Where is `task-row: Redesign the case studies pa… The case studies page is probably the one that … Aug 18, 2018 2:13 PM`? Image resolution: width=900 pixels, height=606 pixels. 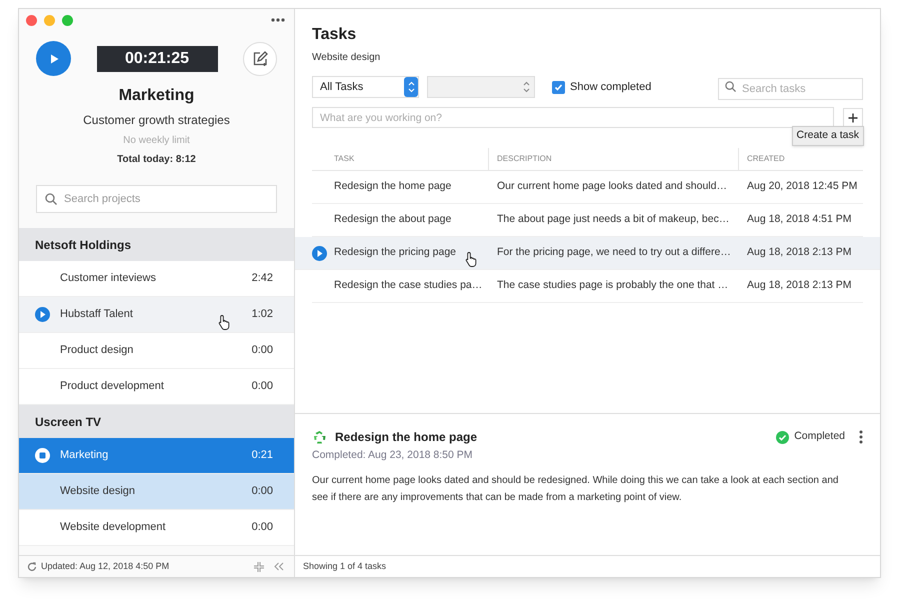 task-row: Redesign the case studies pa… The case studies page is probably the one that … Aug 18, 2018 2:13 PM is located at coordinates (587, 286).